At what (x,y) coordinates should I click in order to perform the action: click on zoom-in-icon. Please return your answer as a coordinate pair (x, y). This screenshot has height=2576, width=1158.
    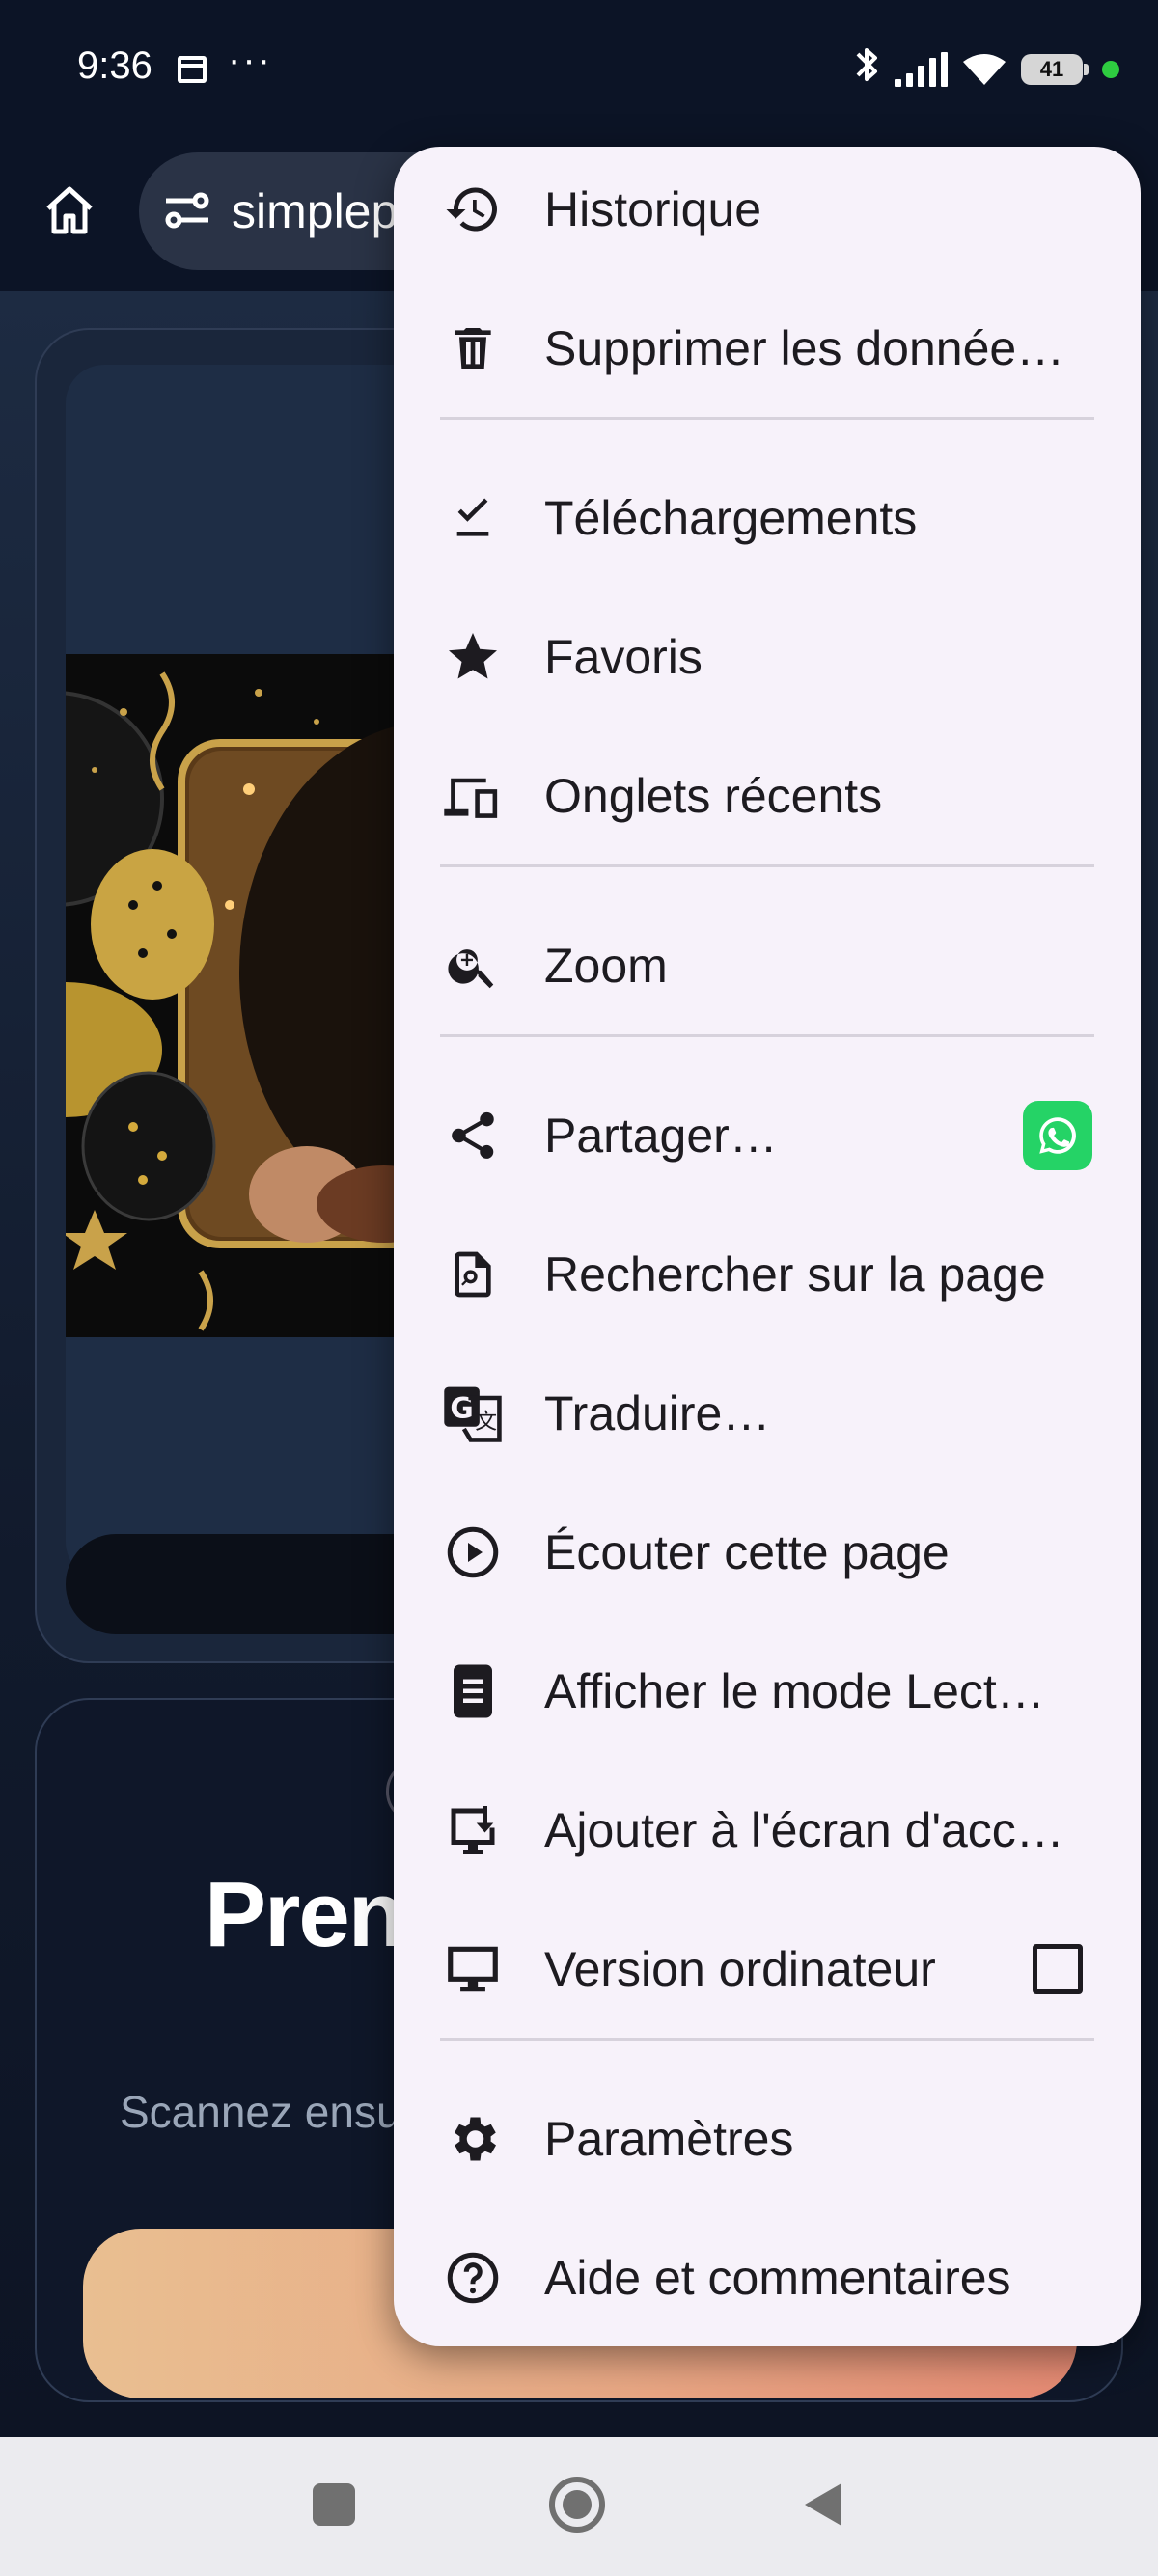
    Looking at the image, I should click on (473, 966).